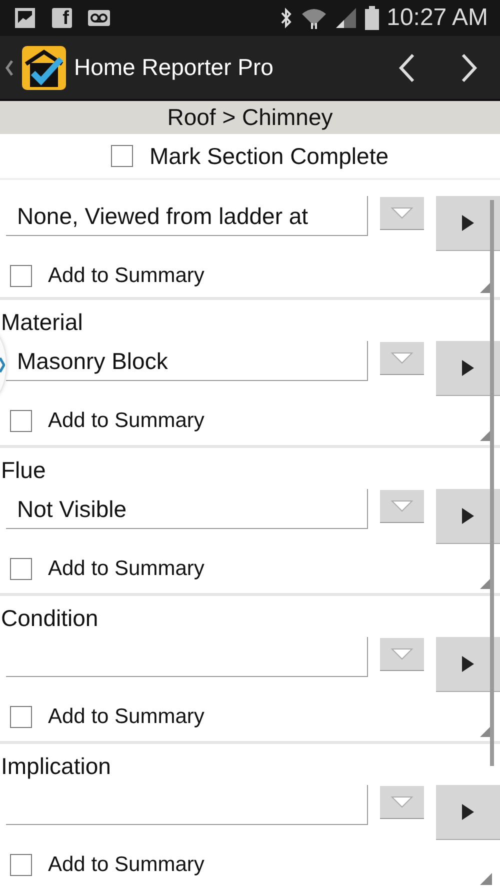 The height and width of the screenshot is (889, 500). I want to click on text-field: Not Visible, so click(187, 509).